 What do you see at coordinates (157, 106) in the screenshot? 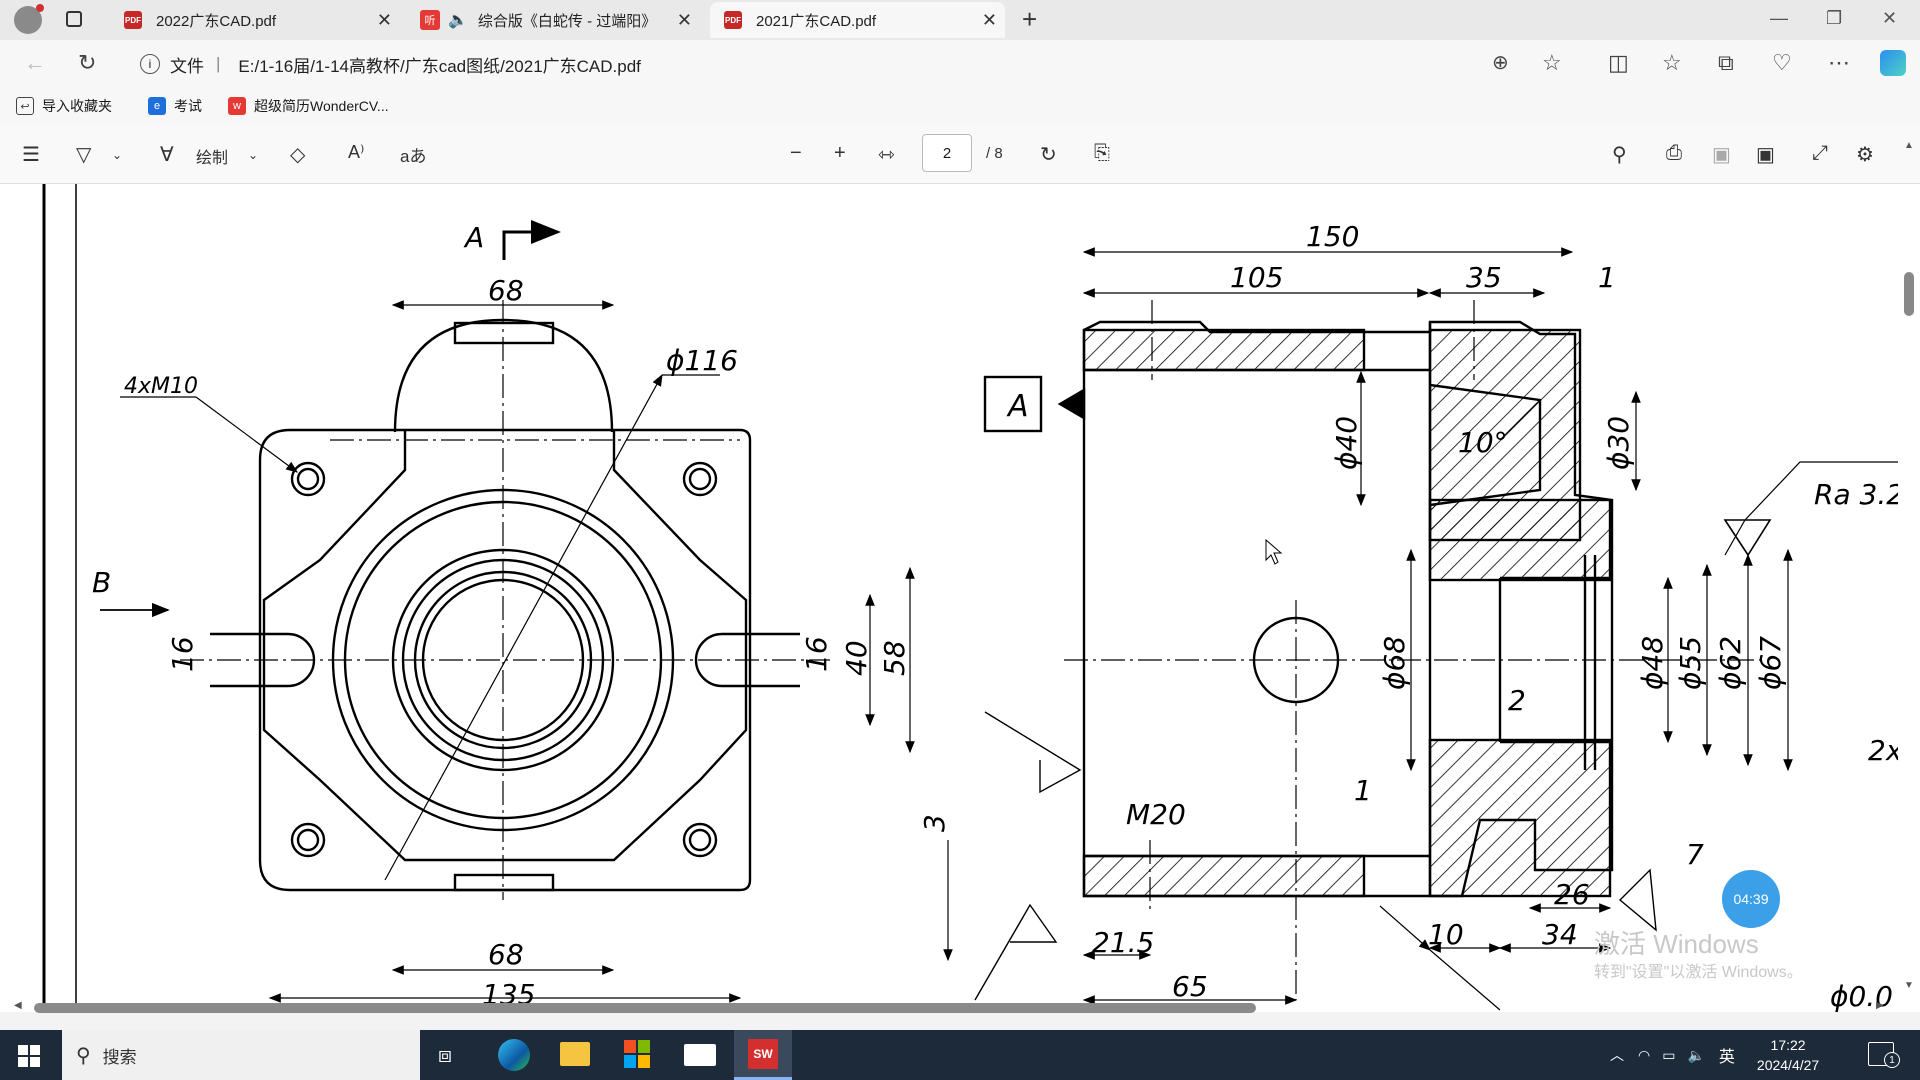
I see `edge-icon: e` at bounding box center [157, 106].